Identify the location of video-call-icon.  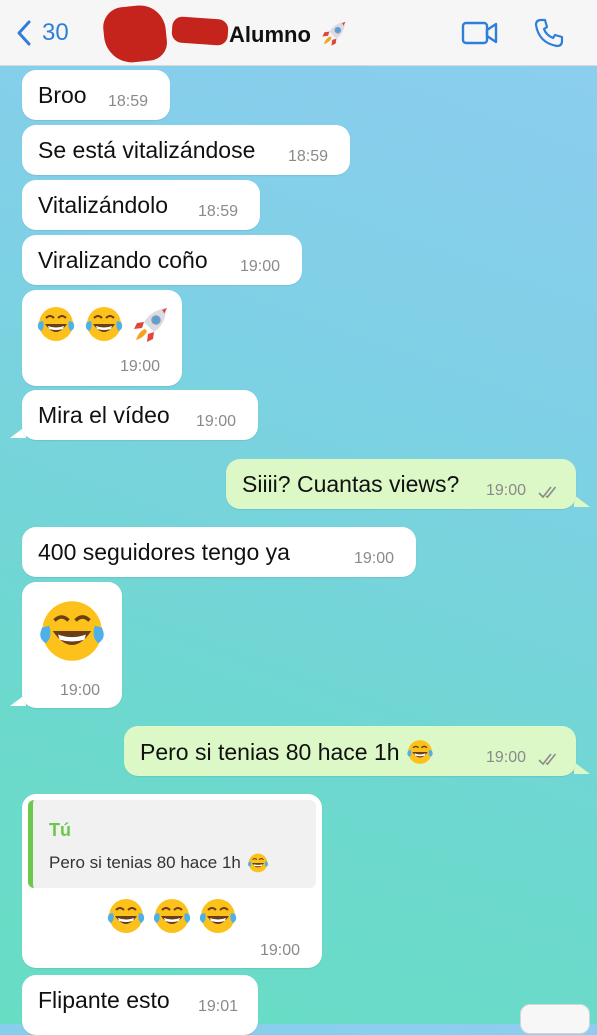
(480, 33).